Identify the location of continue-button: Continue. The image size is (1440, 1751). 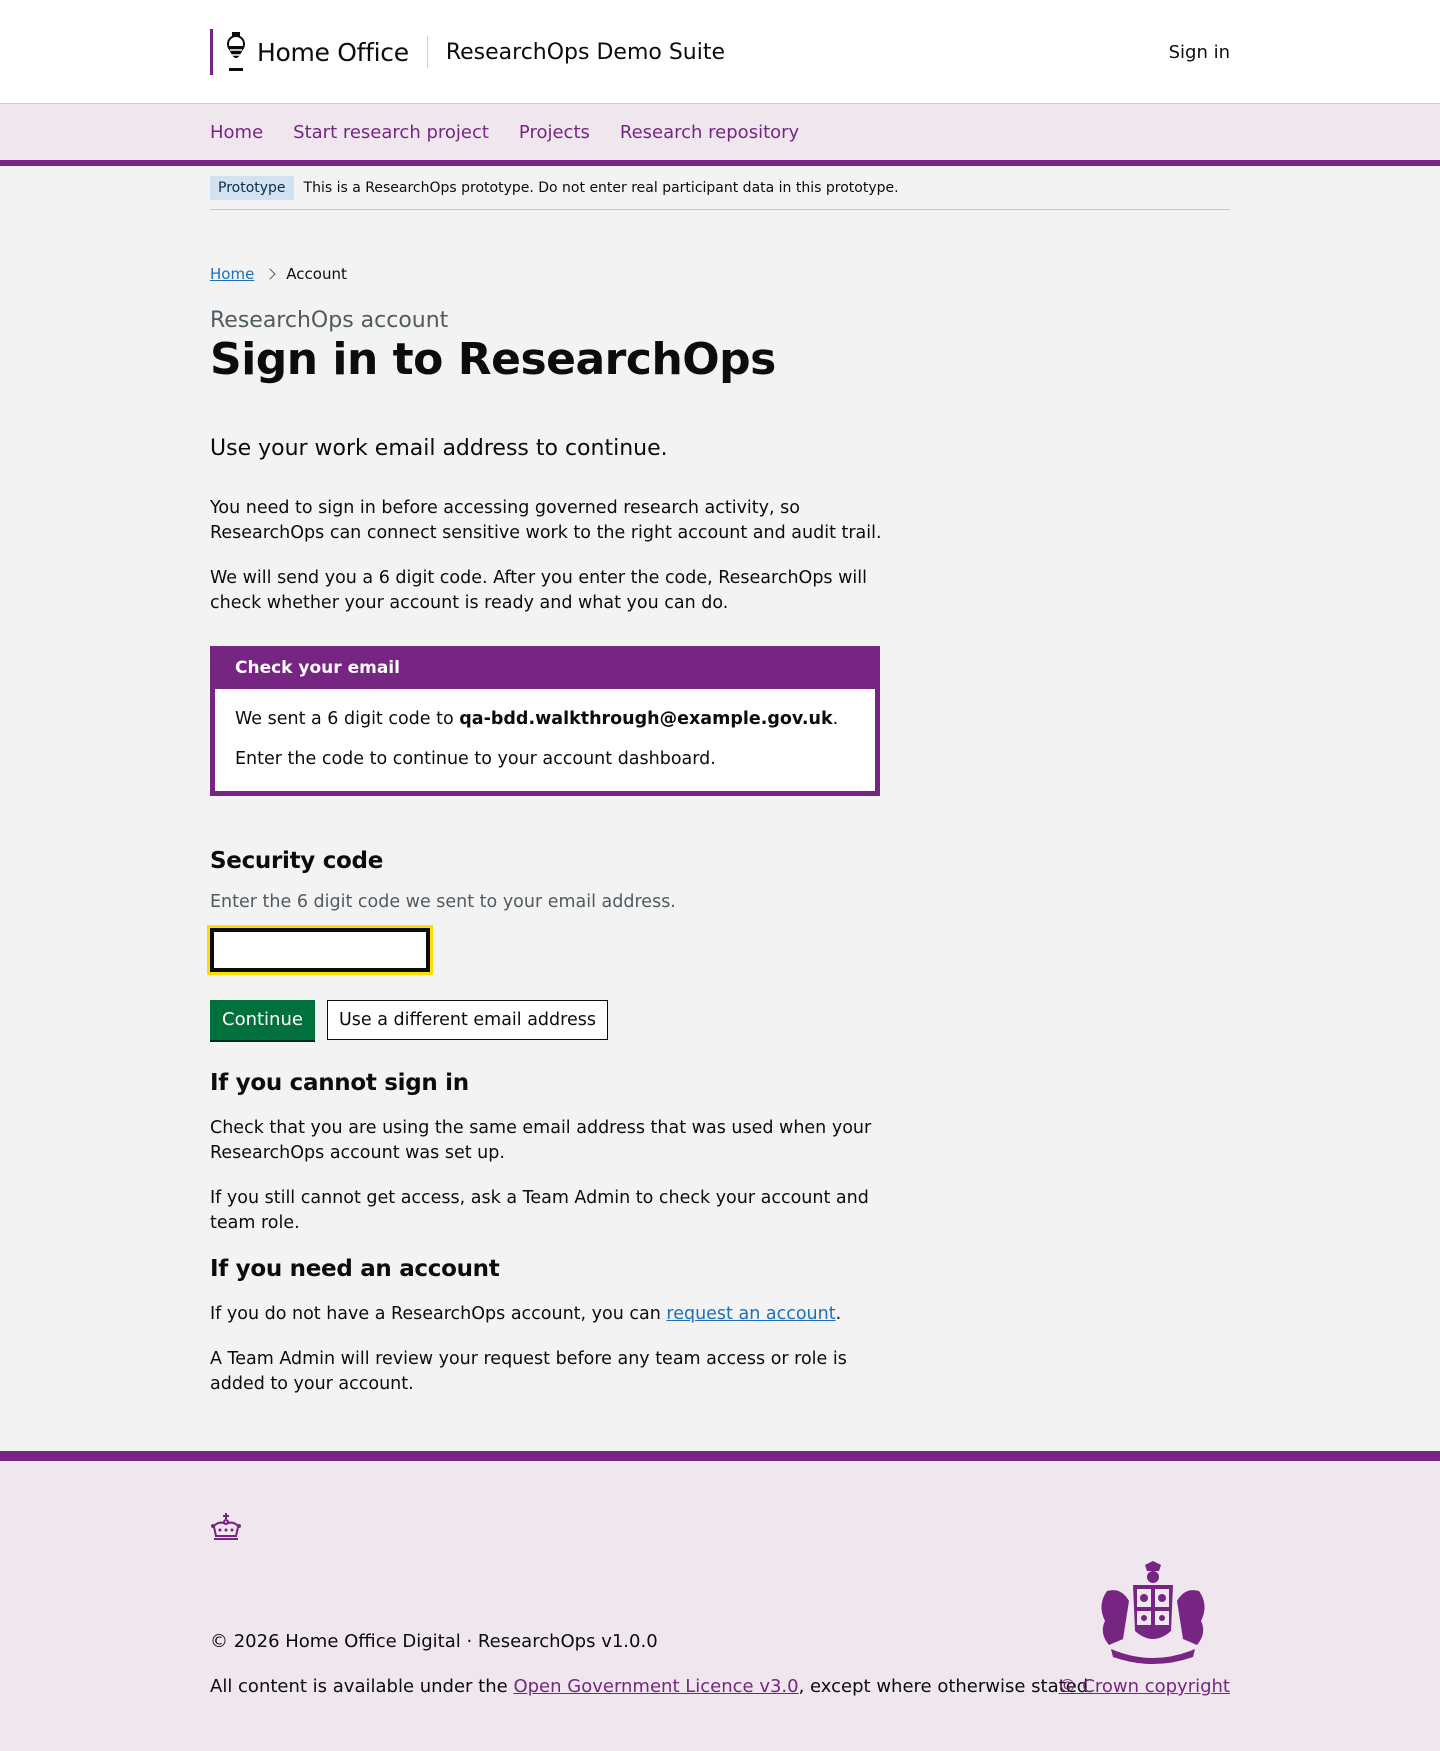
(262, 1019).